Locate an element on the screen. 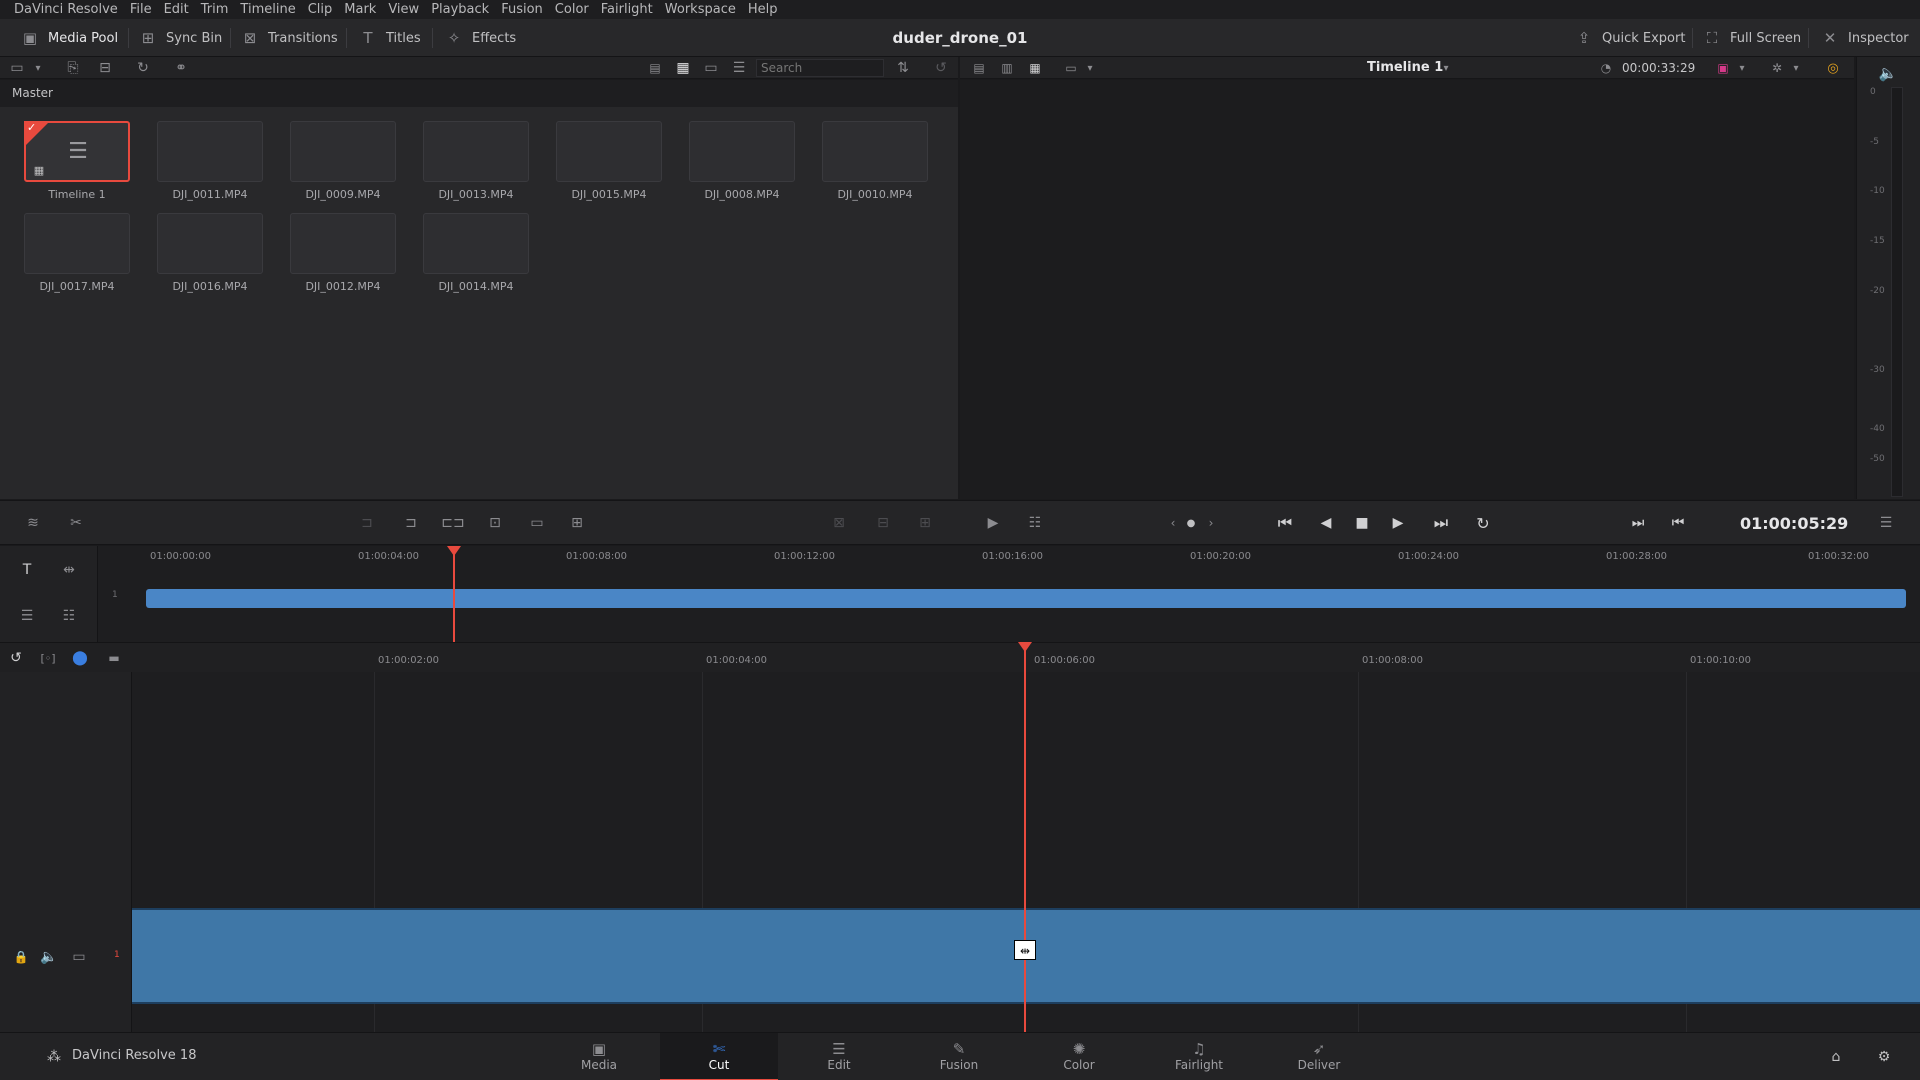  menu-timeline: Timeline is located at coordinates (267, 9).